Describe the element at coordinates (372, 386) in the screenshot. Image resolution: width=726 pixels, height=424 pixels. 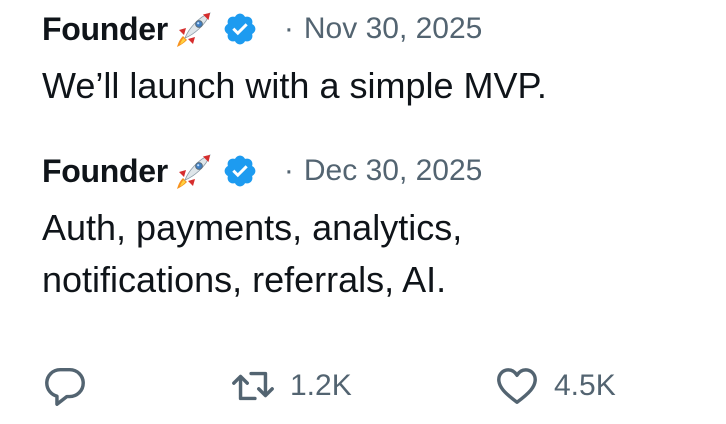
I see `action-bar: 1.2K 4.5K` at that location.